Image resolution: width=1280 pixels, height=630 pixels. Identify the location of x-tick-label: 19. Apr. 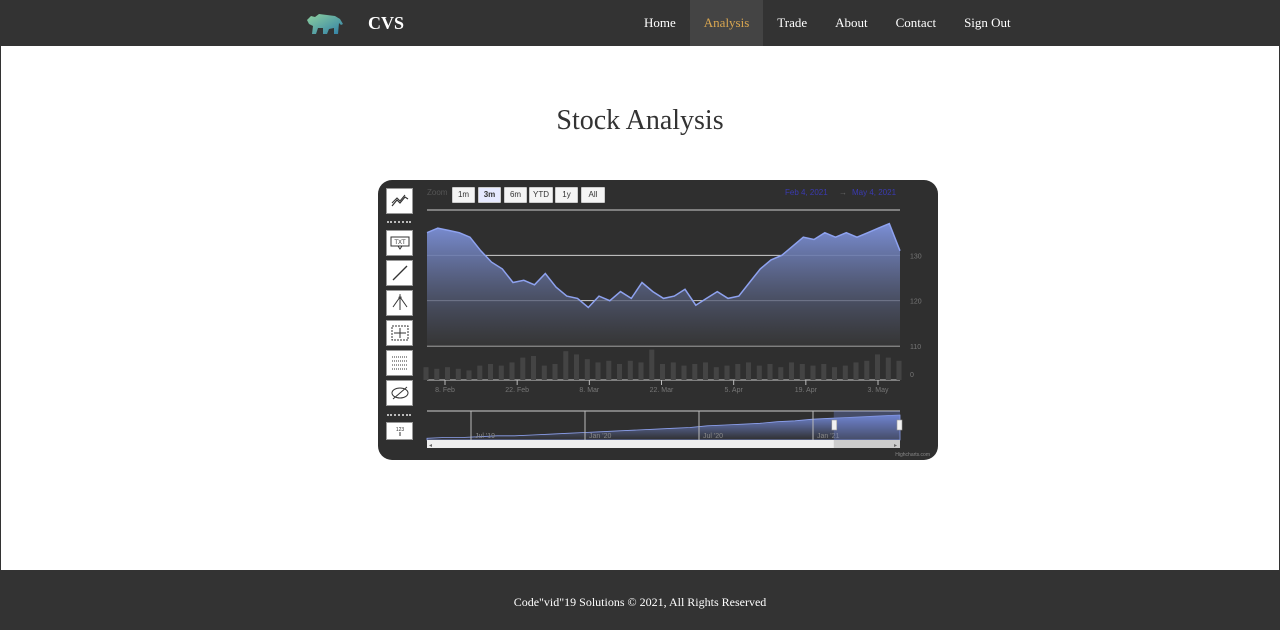
(806, 390).